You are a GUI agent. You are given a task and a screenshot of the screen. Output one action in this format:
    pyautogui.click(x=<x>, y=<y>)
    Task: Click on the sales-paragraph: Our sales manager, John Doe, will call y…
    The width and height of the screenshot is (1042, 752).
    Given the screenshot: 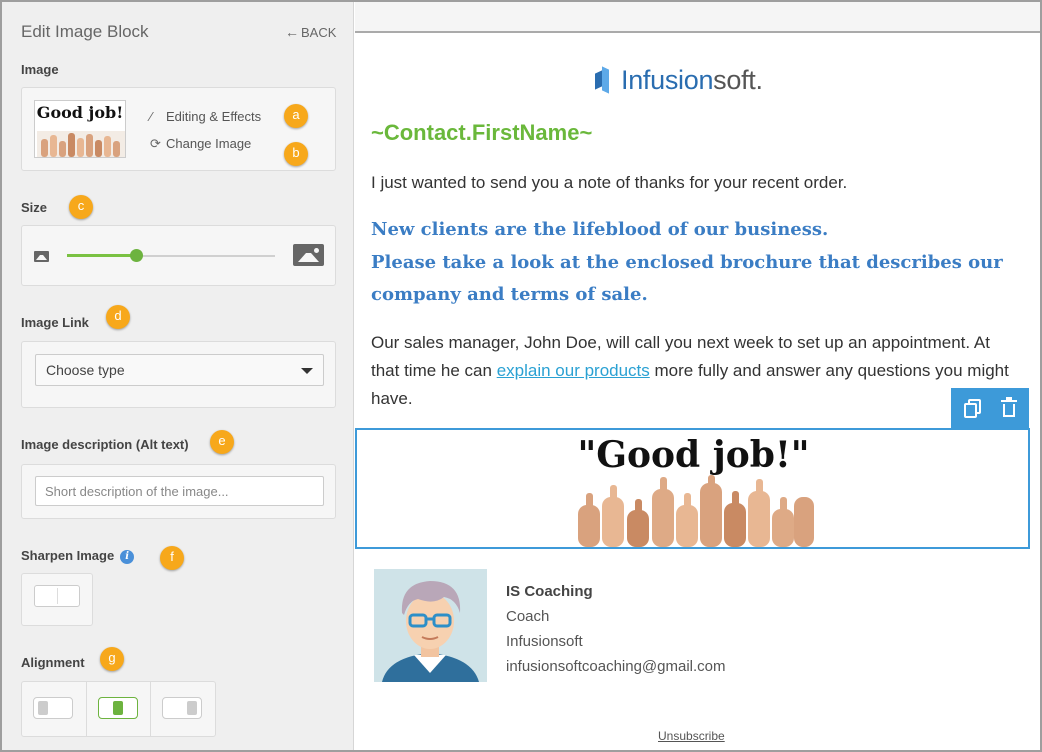 What is the action you would take?
    pyautogui.click(x=696, y=371)
    